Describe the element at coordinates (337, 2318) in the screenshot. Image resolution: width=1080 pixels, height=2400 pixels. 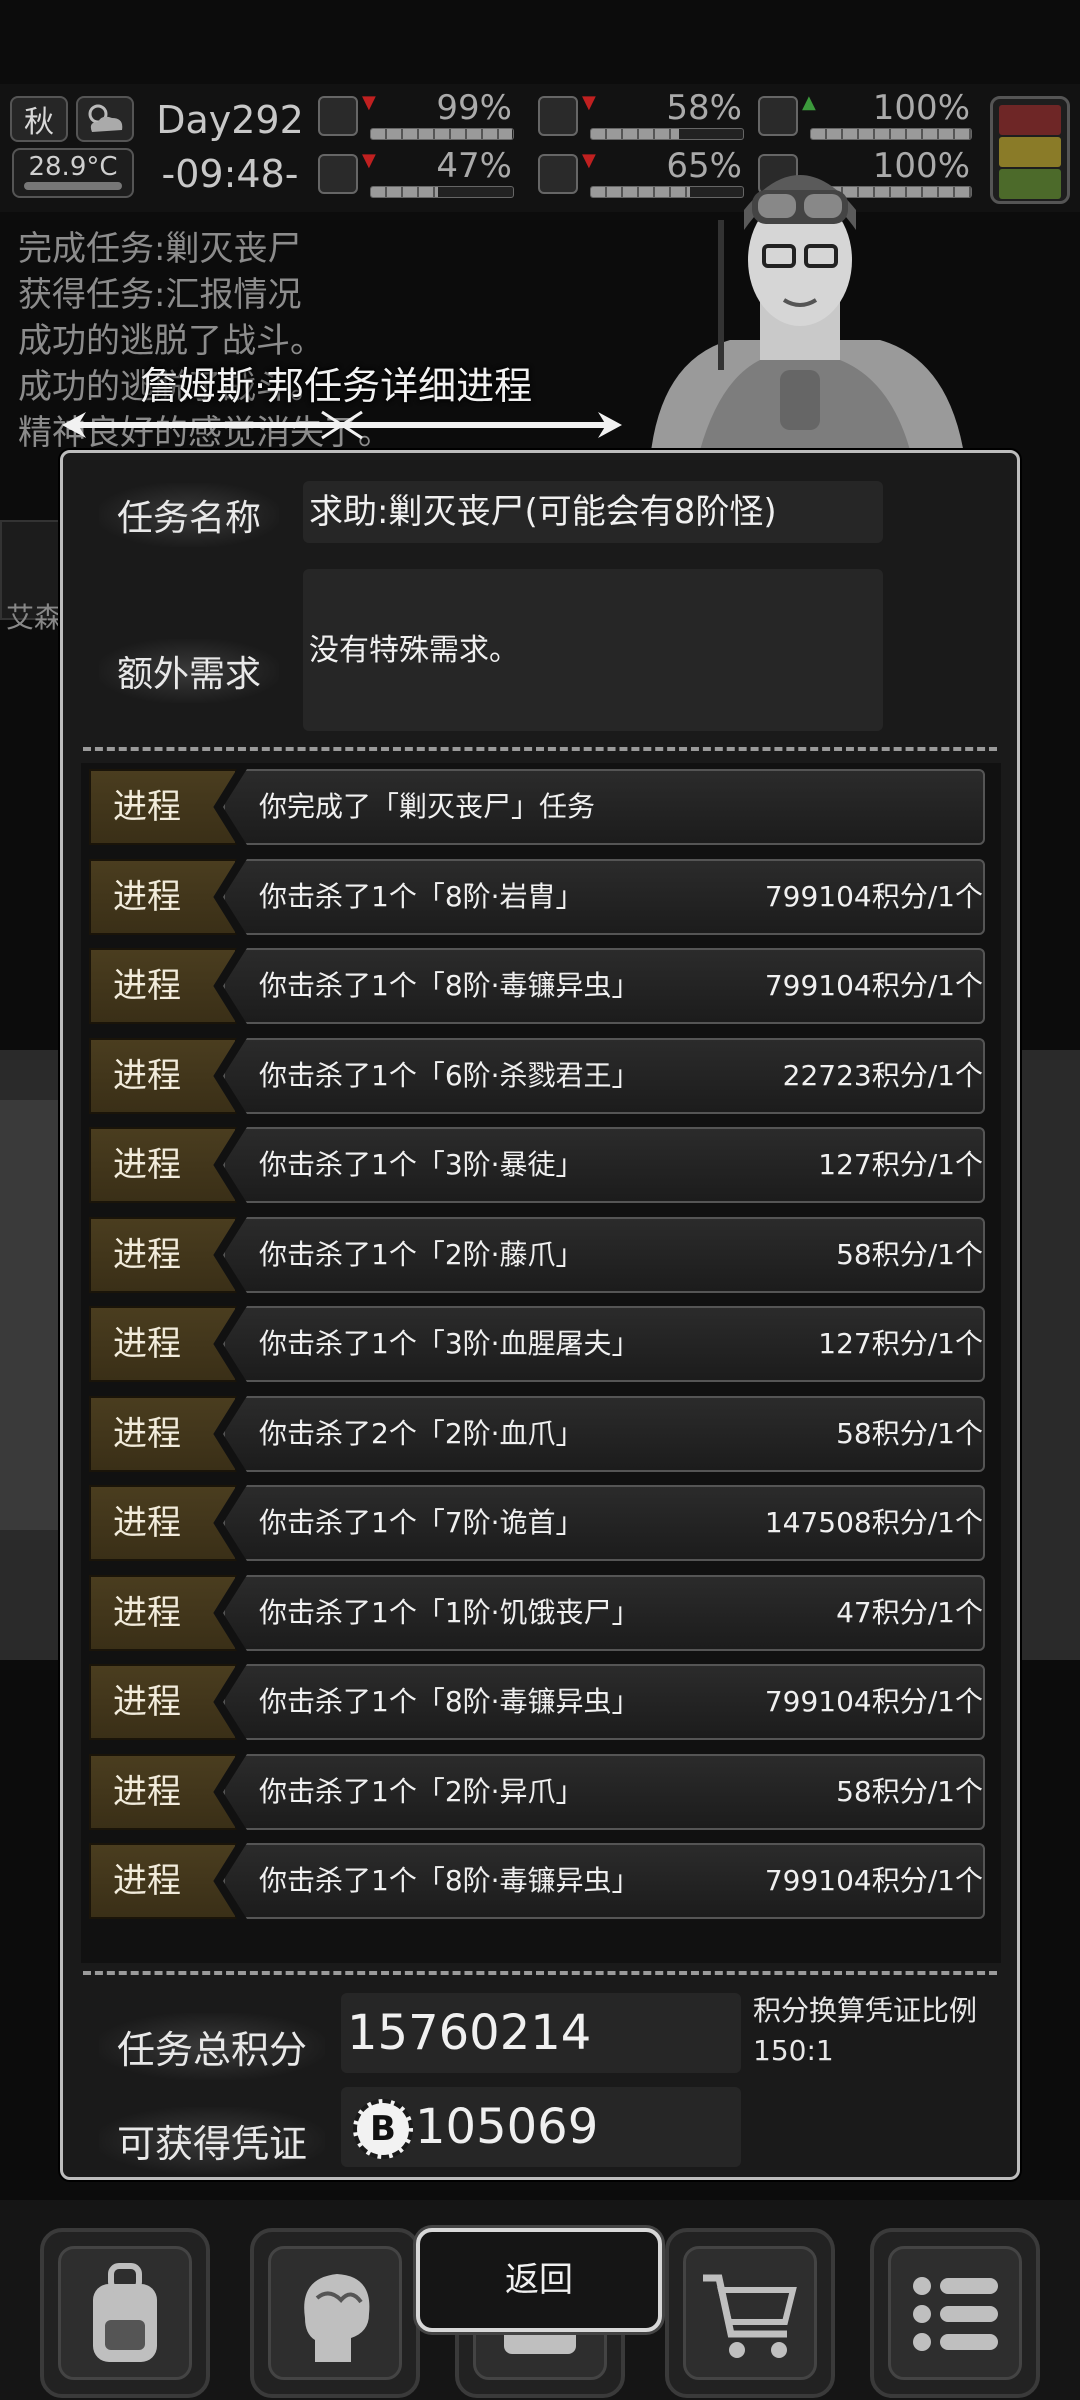
I see `brain-icon` at that location.